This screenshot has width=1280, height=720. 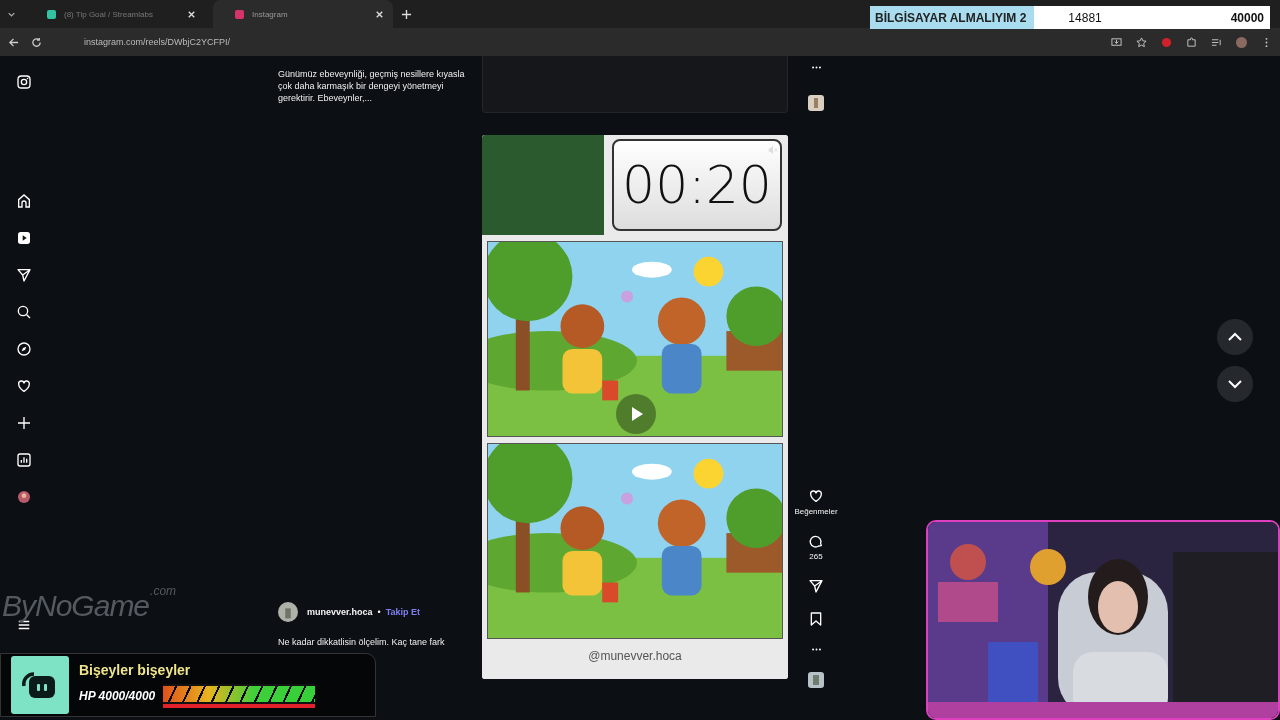 I want to click on reels-icon, so click(x=24, y=238).